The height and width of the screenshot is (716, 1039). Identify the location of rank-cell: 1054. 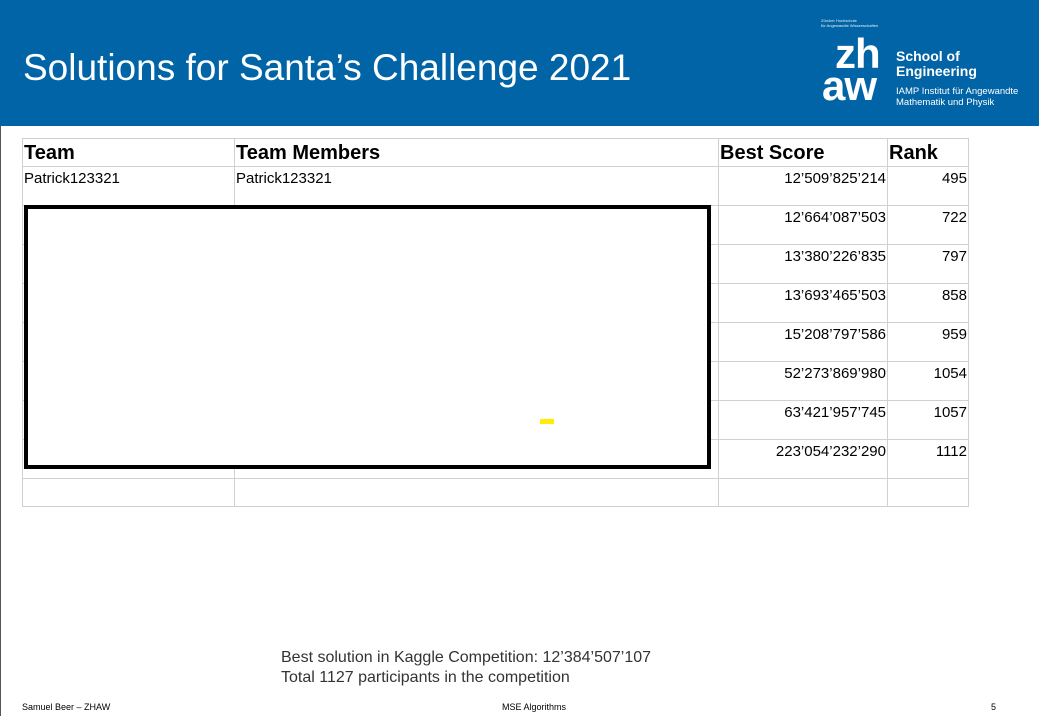
(928, 381).